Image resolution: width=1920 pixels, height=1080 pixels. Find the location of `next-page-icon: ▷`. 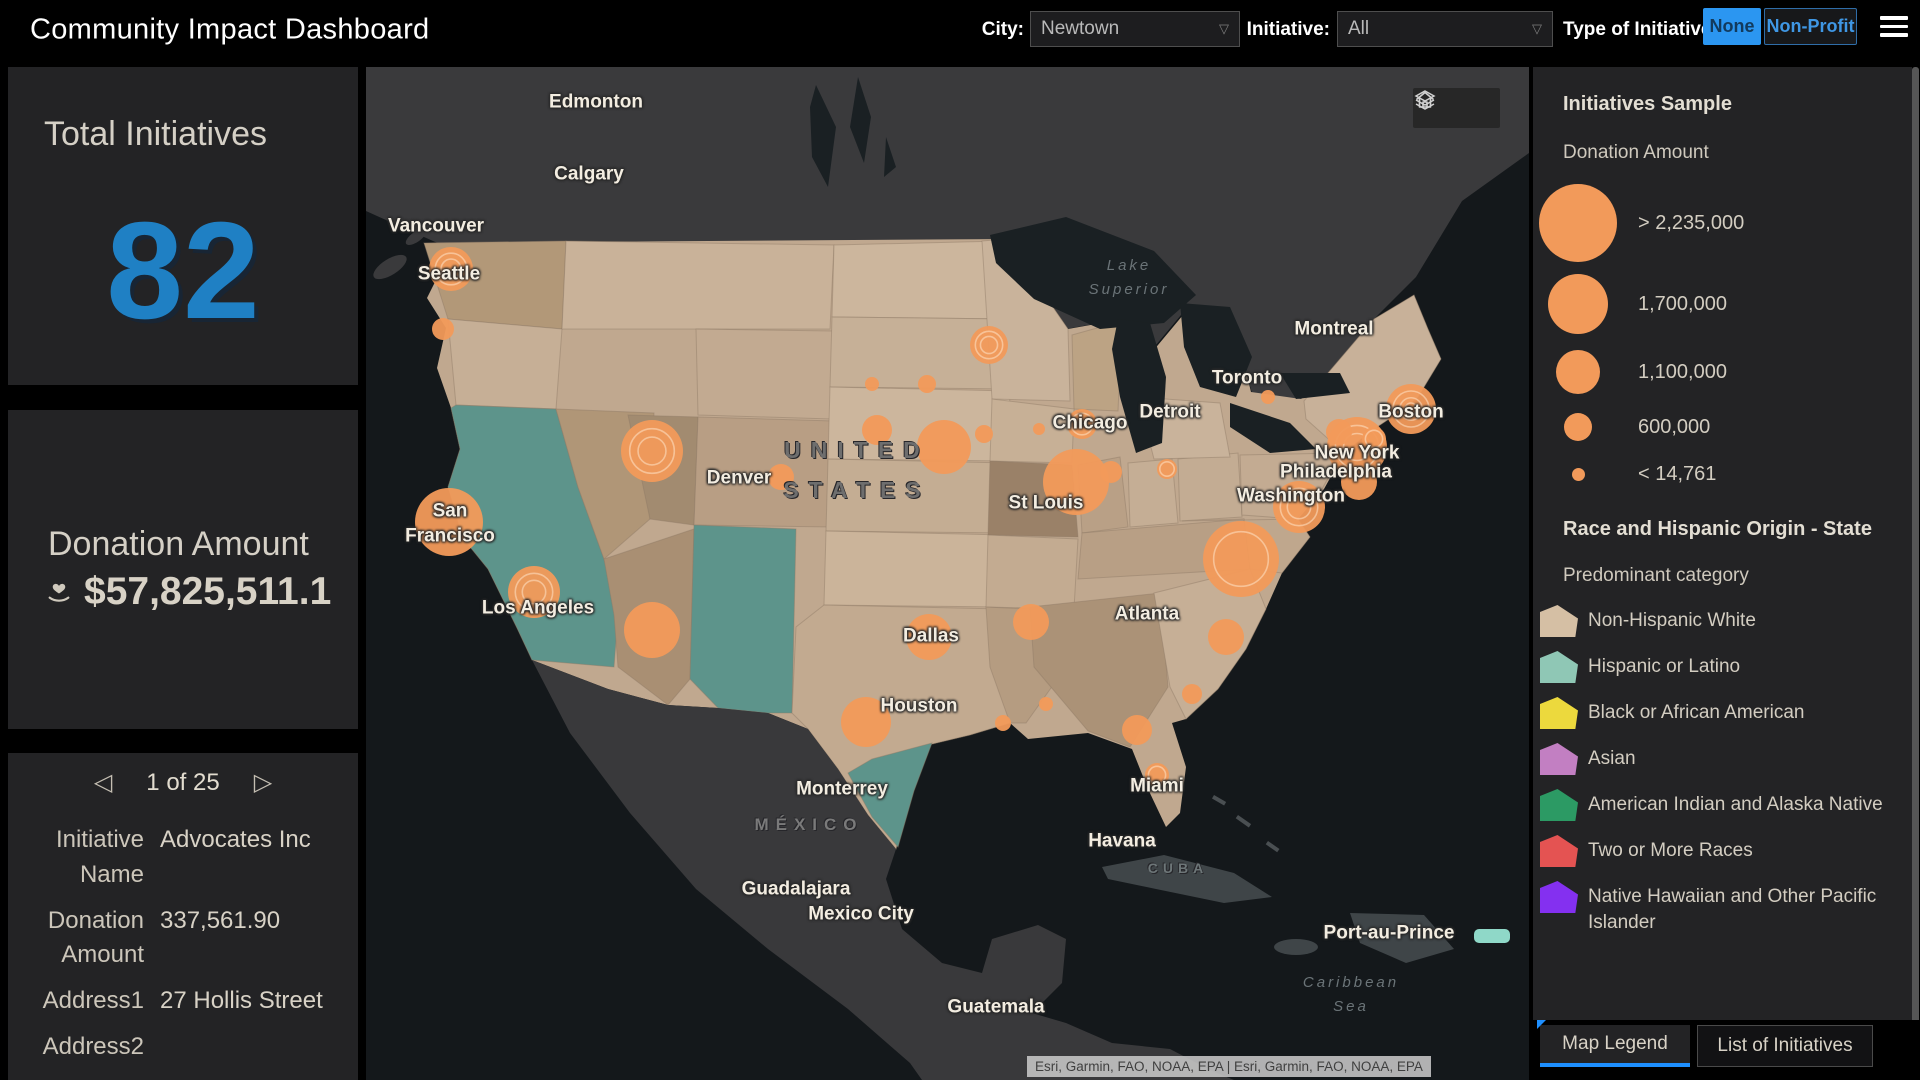

next-page-icon: ▷ is located at coordinates (263, 783).